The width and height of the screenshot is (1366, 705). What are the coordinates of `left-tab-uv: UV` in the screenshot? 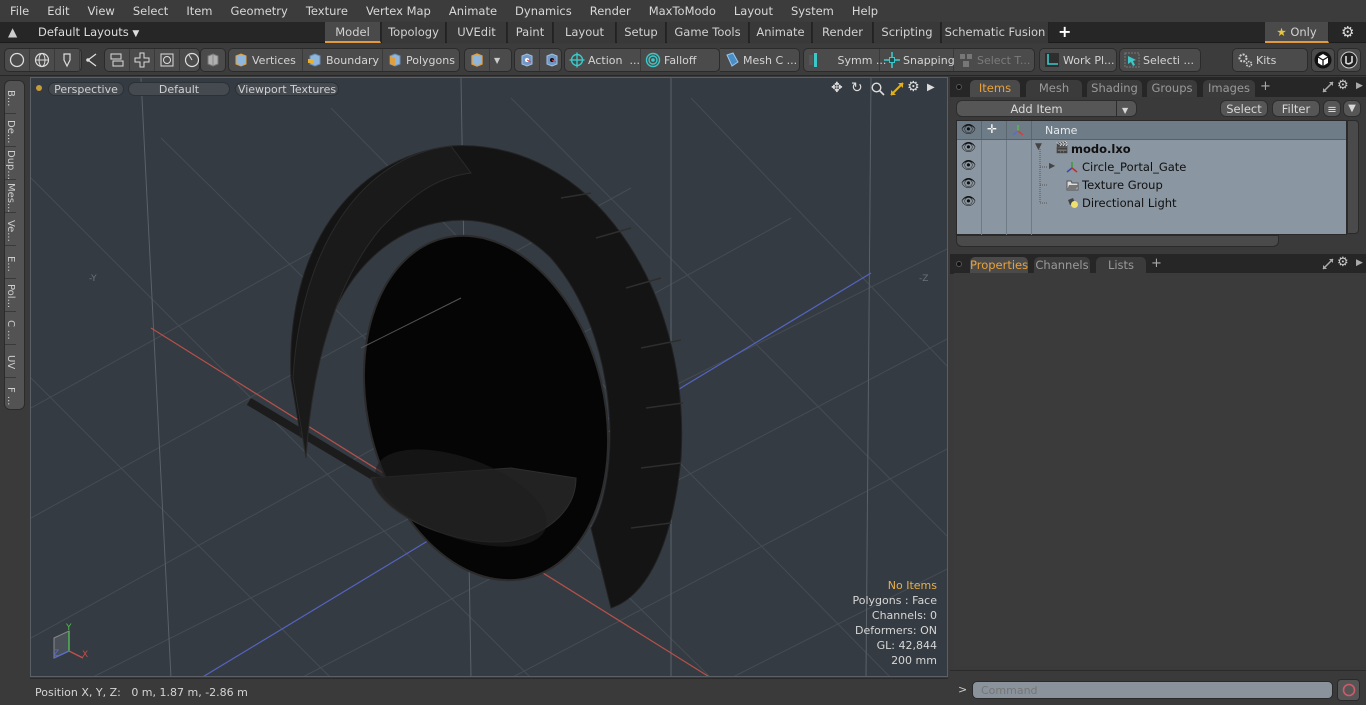 It's located at (10, 361).